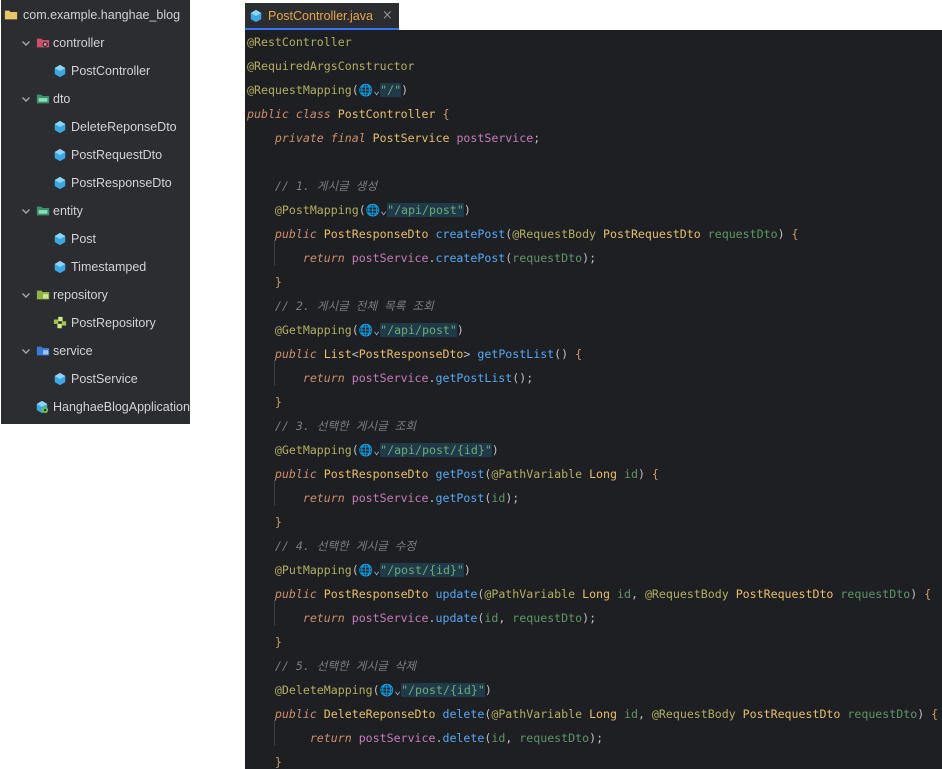 Image resolution: width=942 pixels, height=769 pixels. What do you see at coordinates (11, 15) in the screenshot?
I see `folder-icon` at bounding box center [11, 15].